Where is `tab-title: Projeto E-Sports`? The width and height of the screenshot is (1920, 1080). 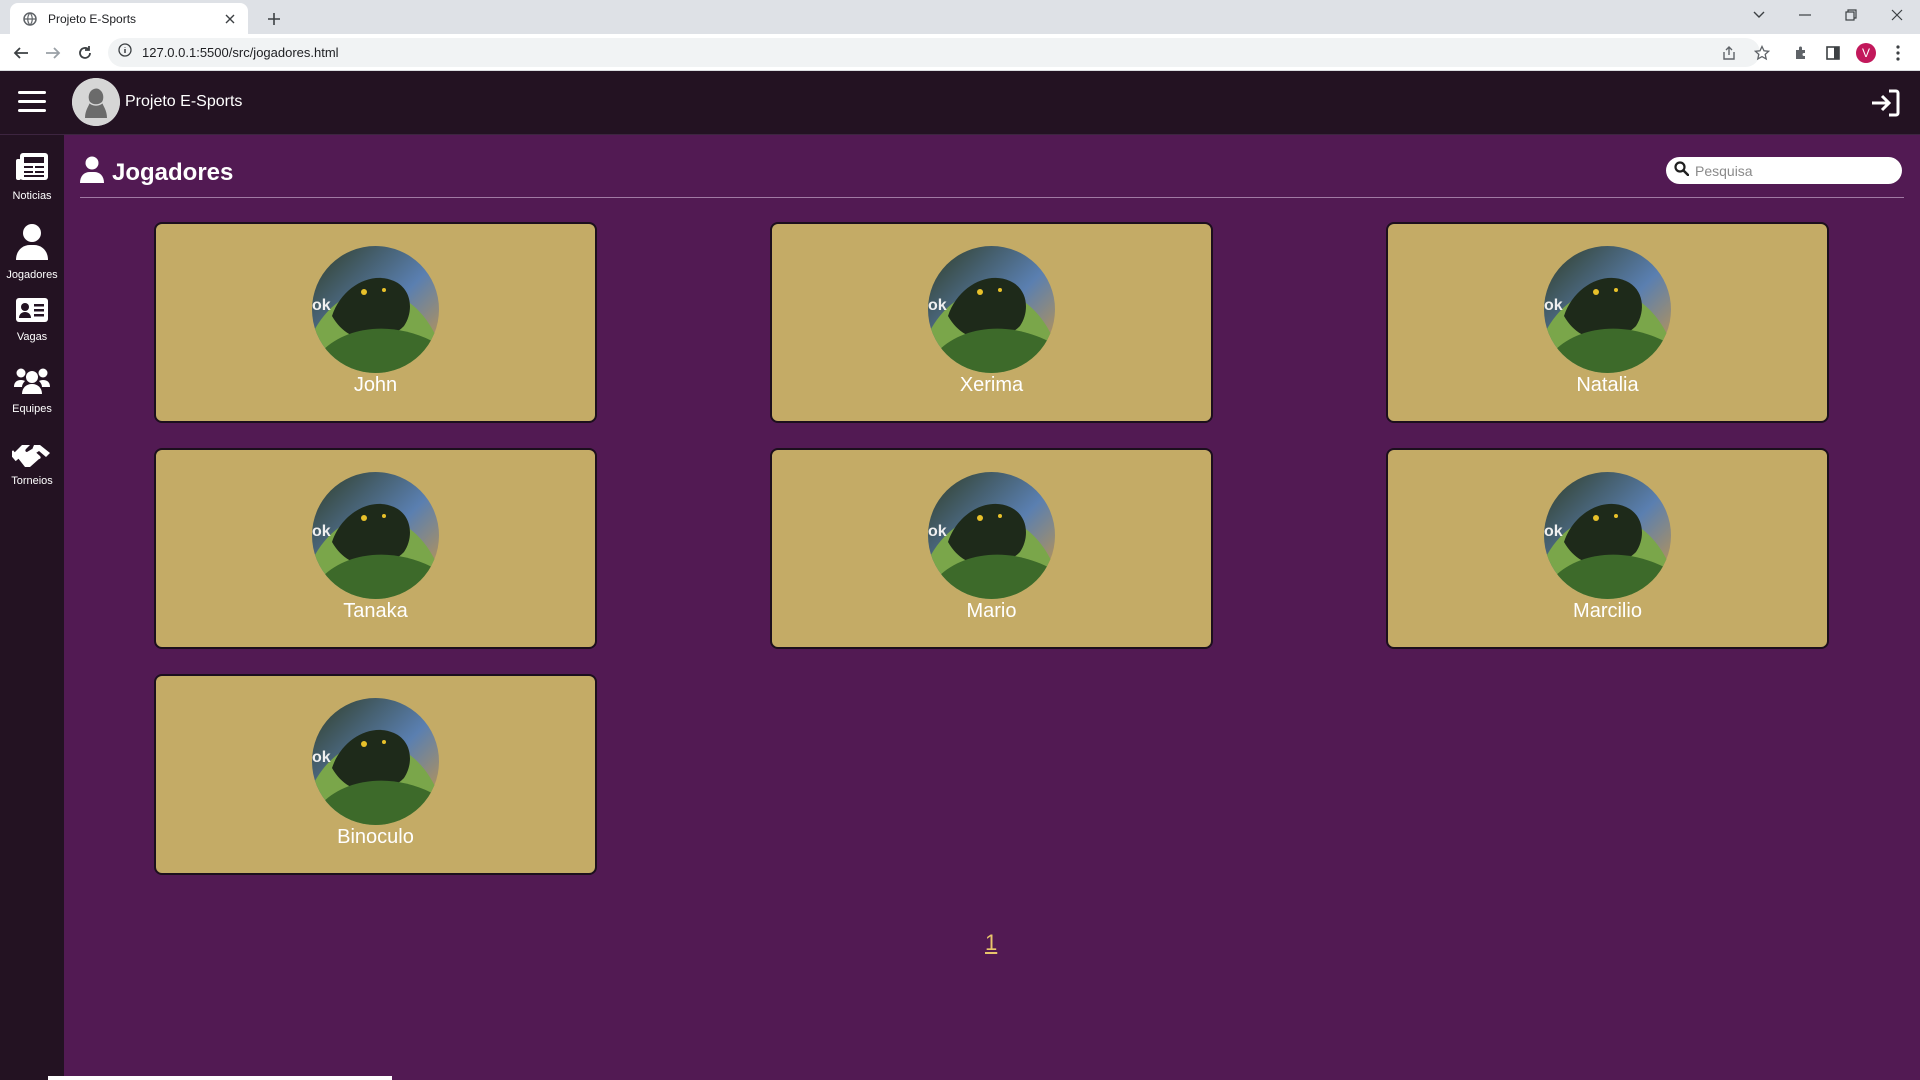
tab-title: Projeto E-Sports is located at coordinates (92, 18).